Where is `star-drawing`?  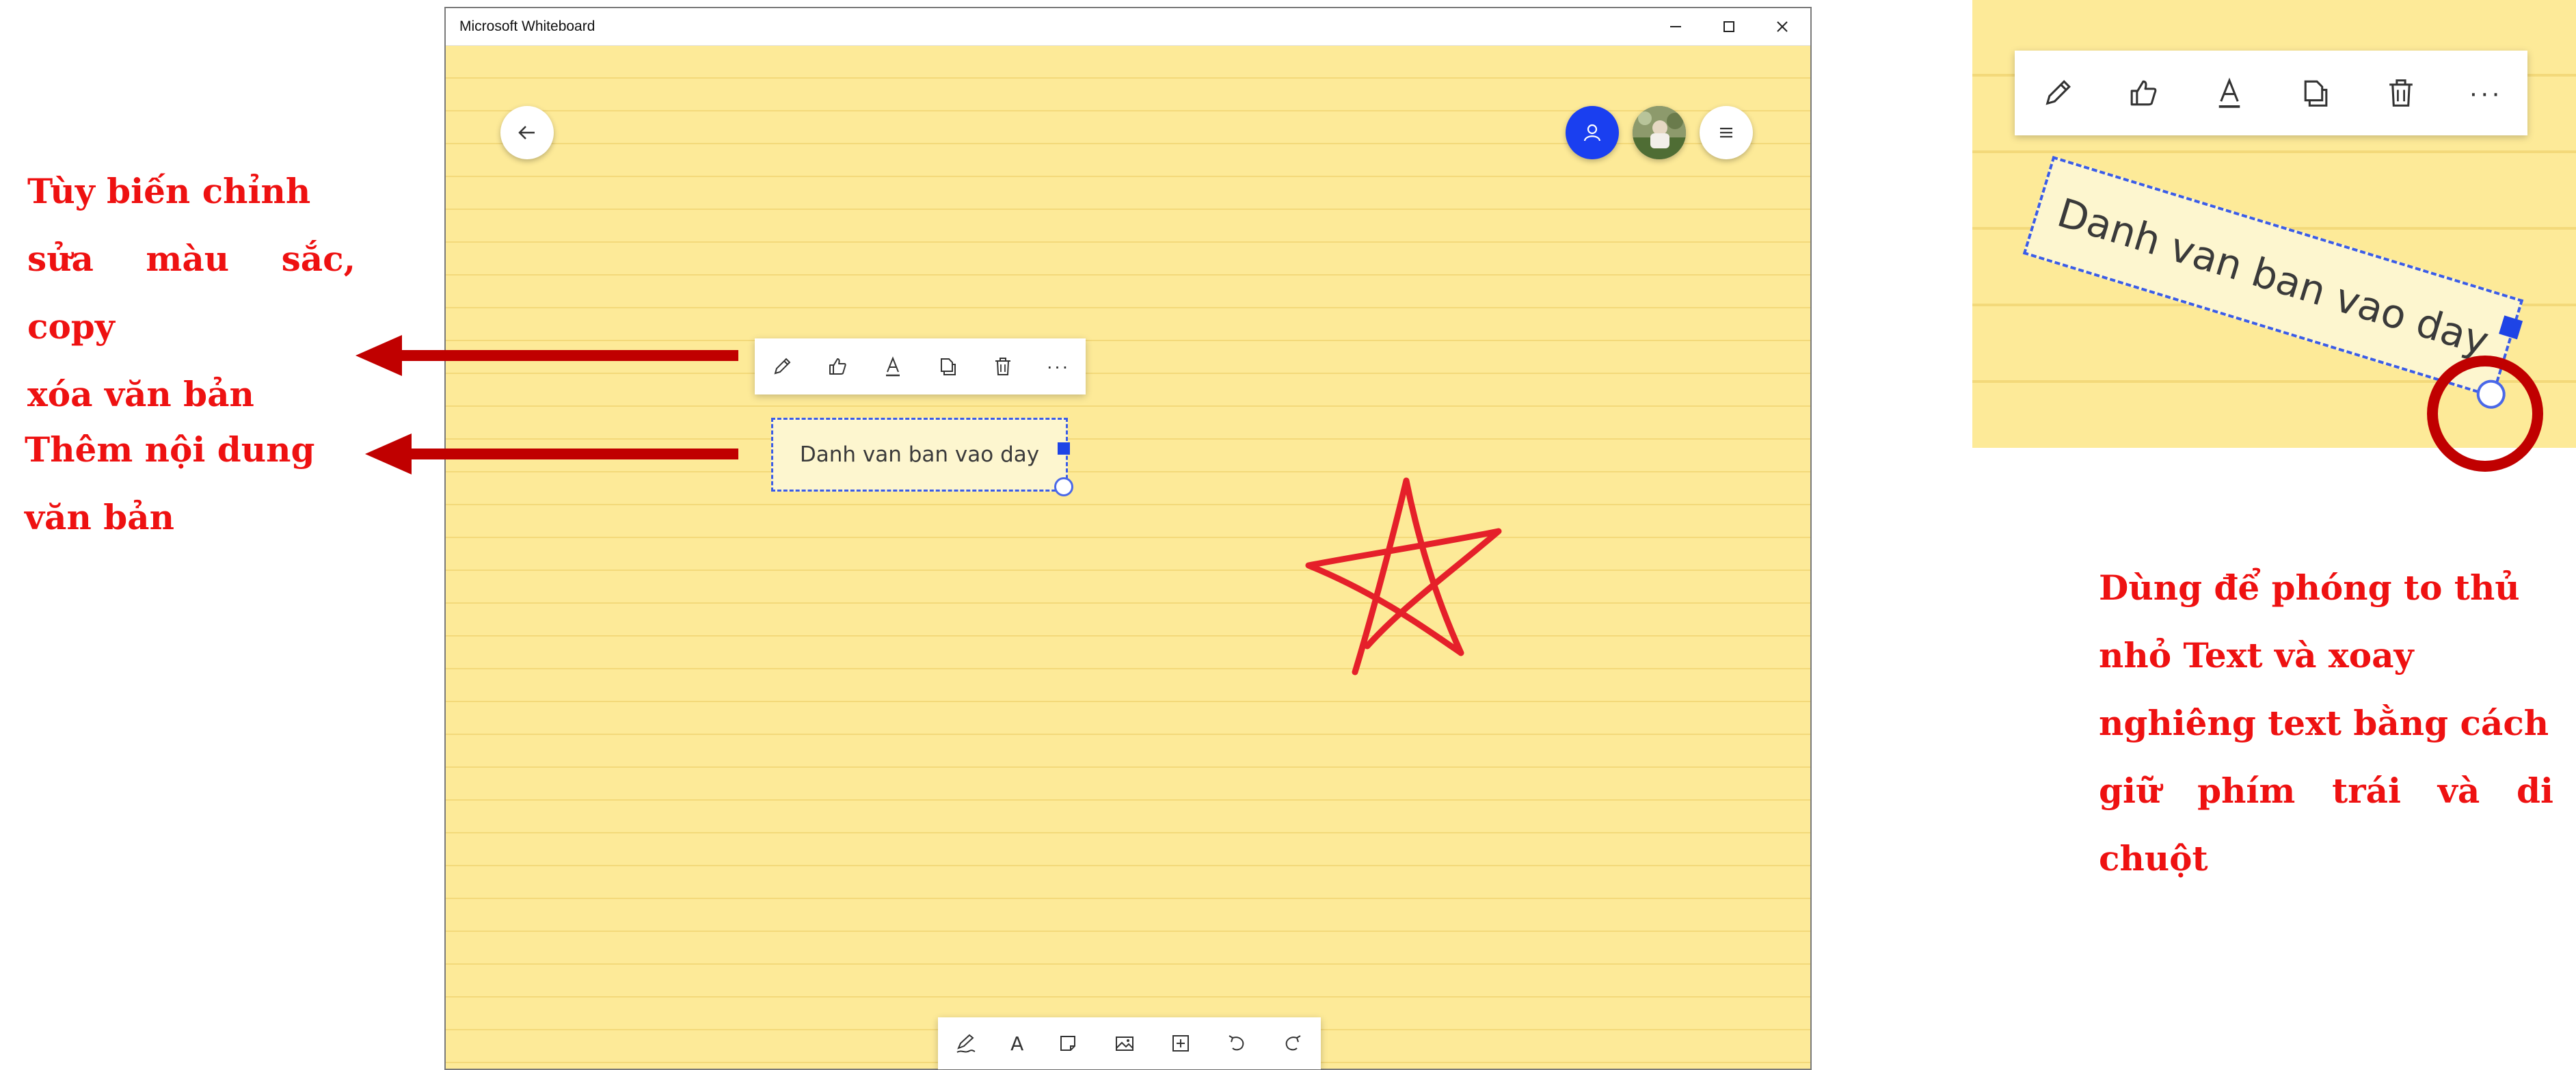 star-drawing is located at coordinates (1396, 565).